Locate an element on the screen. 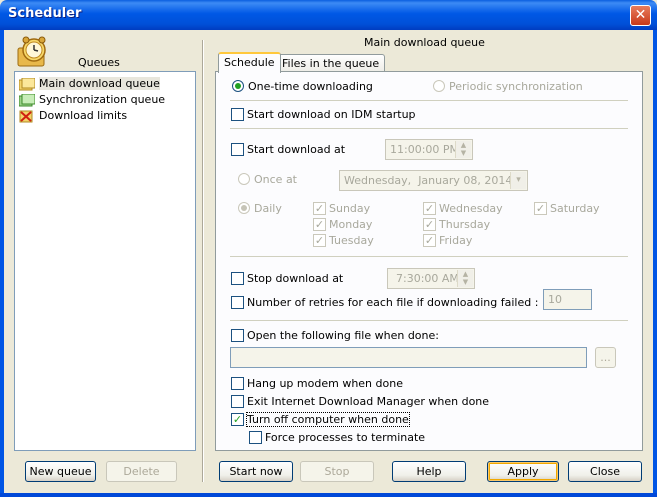  day-sunday-checkbox: ✓ Sunday is located at coordinates (342, 208).